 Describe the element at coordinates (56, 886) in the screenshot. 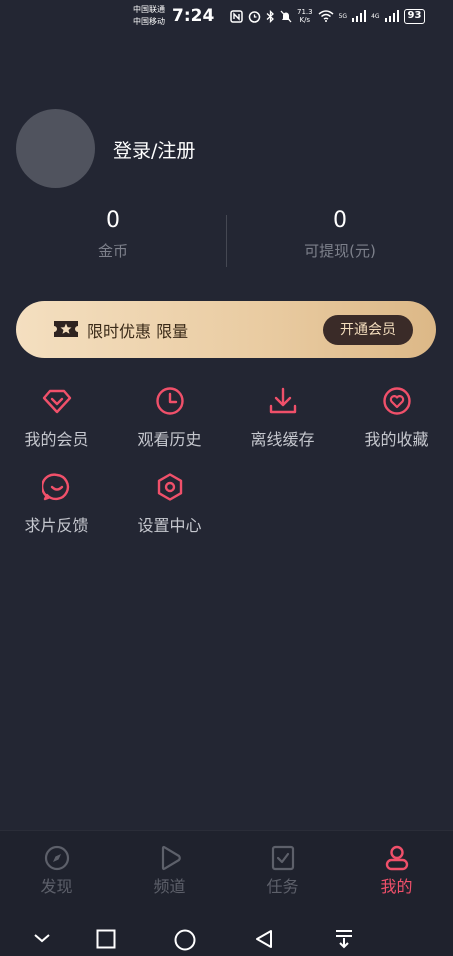

I see `tab-label: 发现` at that location.